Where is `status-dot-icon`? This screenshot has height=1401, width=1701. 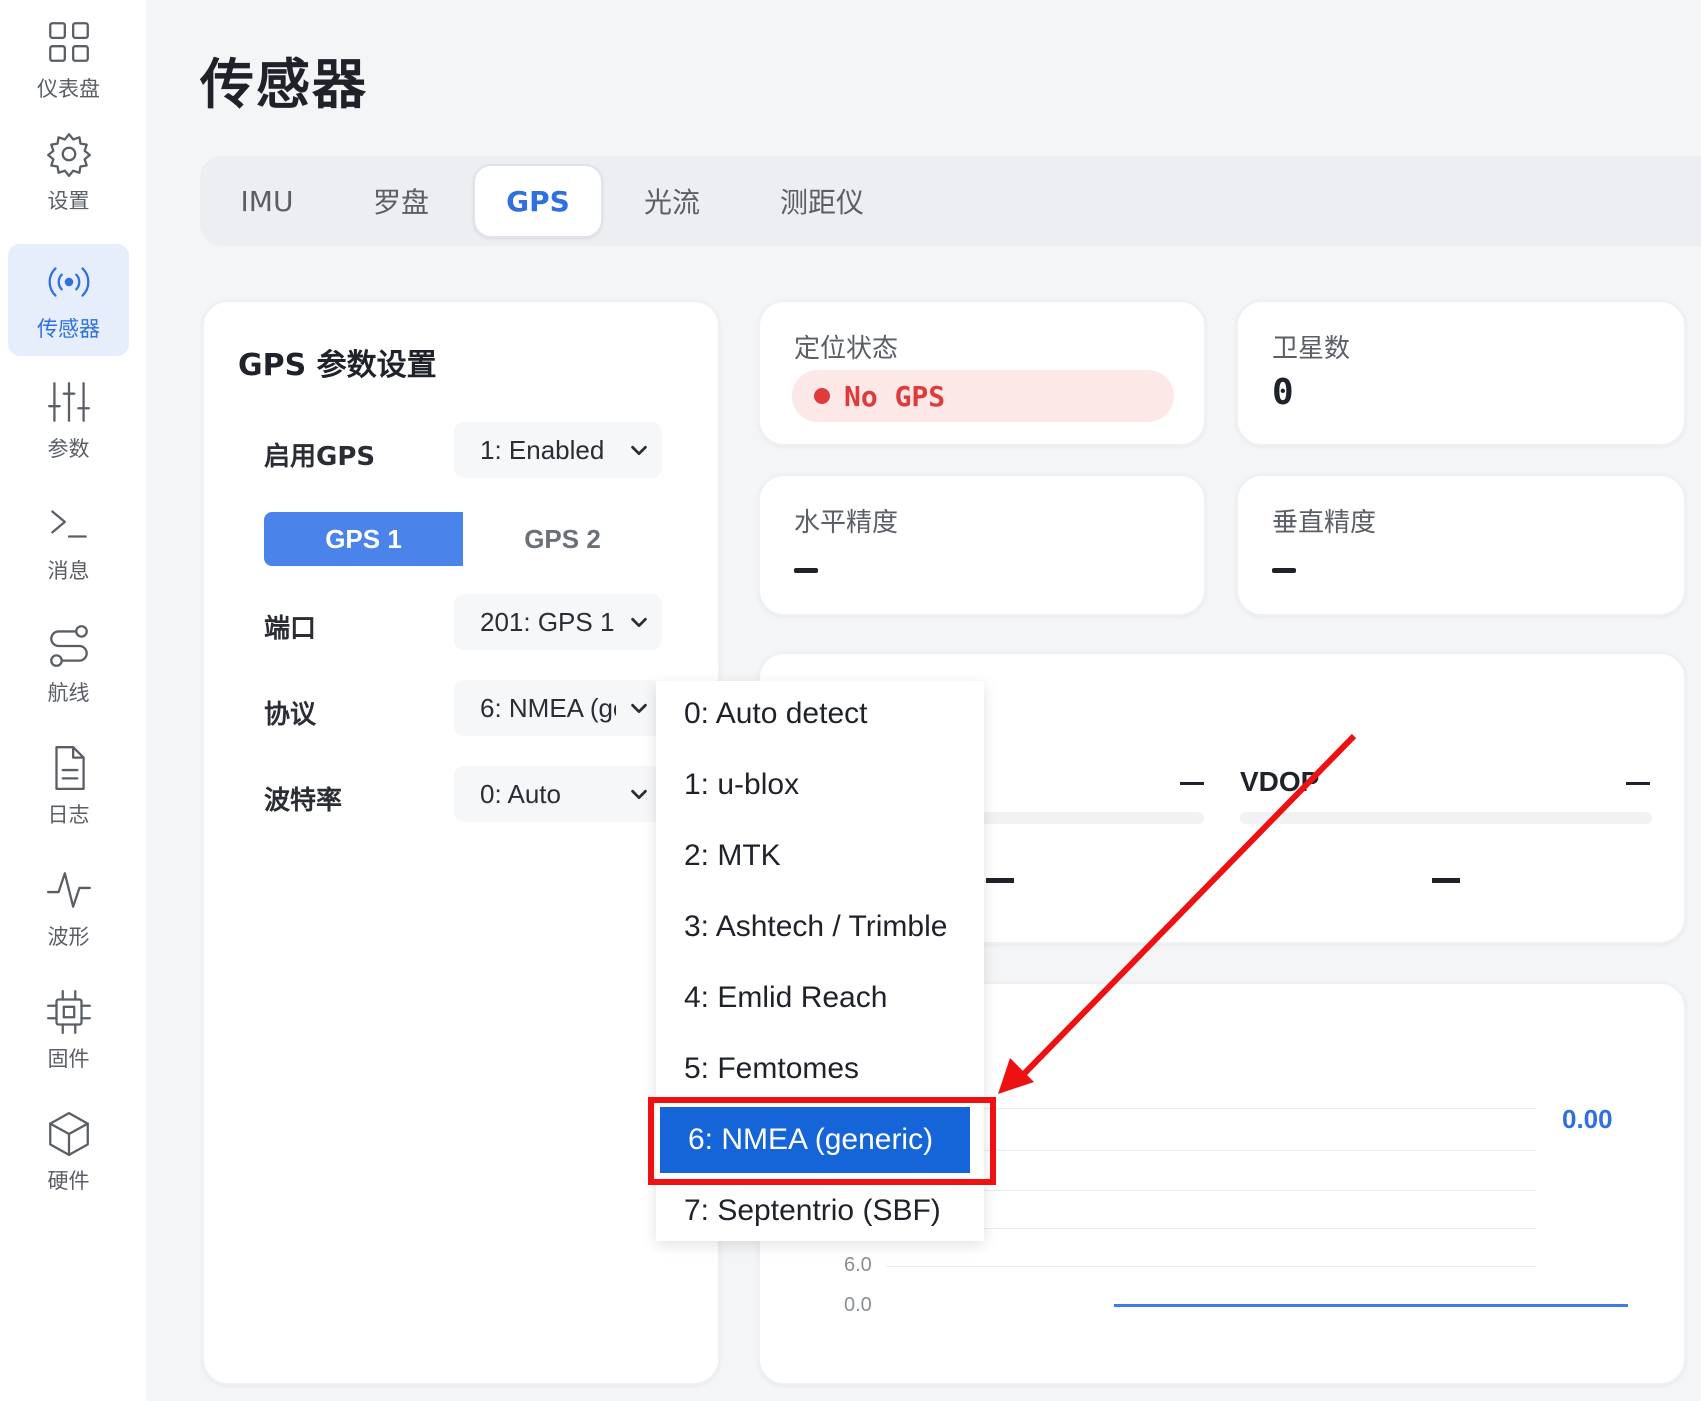
status-dot-icon is located at coordinates (822, 396).